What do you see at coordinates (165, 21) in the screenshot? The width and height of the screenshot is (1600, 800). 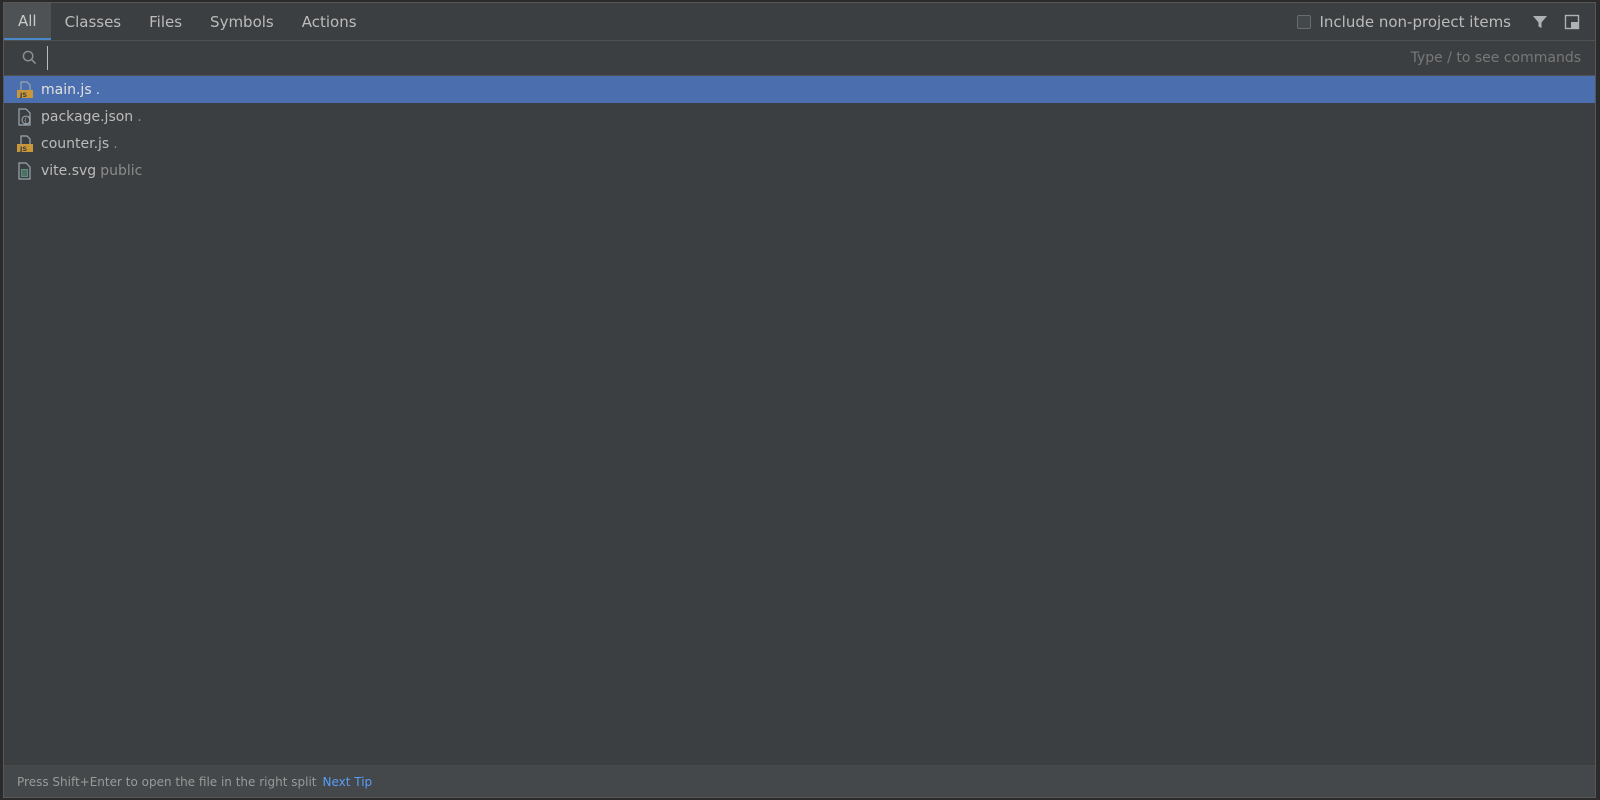 I see `tab-files: Files` at bounding box center [165, 21].